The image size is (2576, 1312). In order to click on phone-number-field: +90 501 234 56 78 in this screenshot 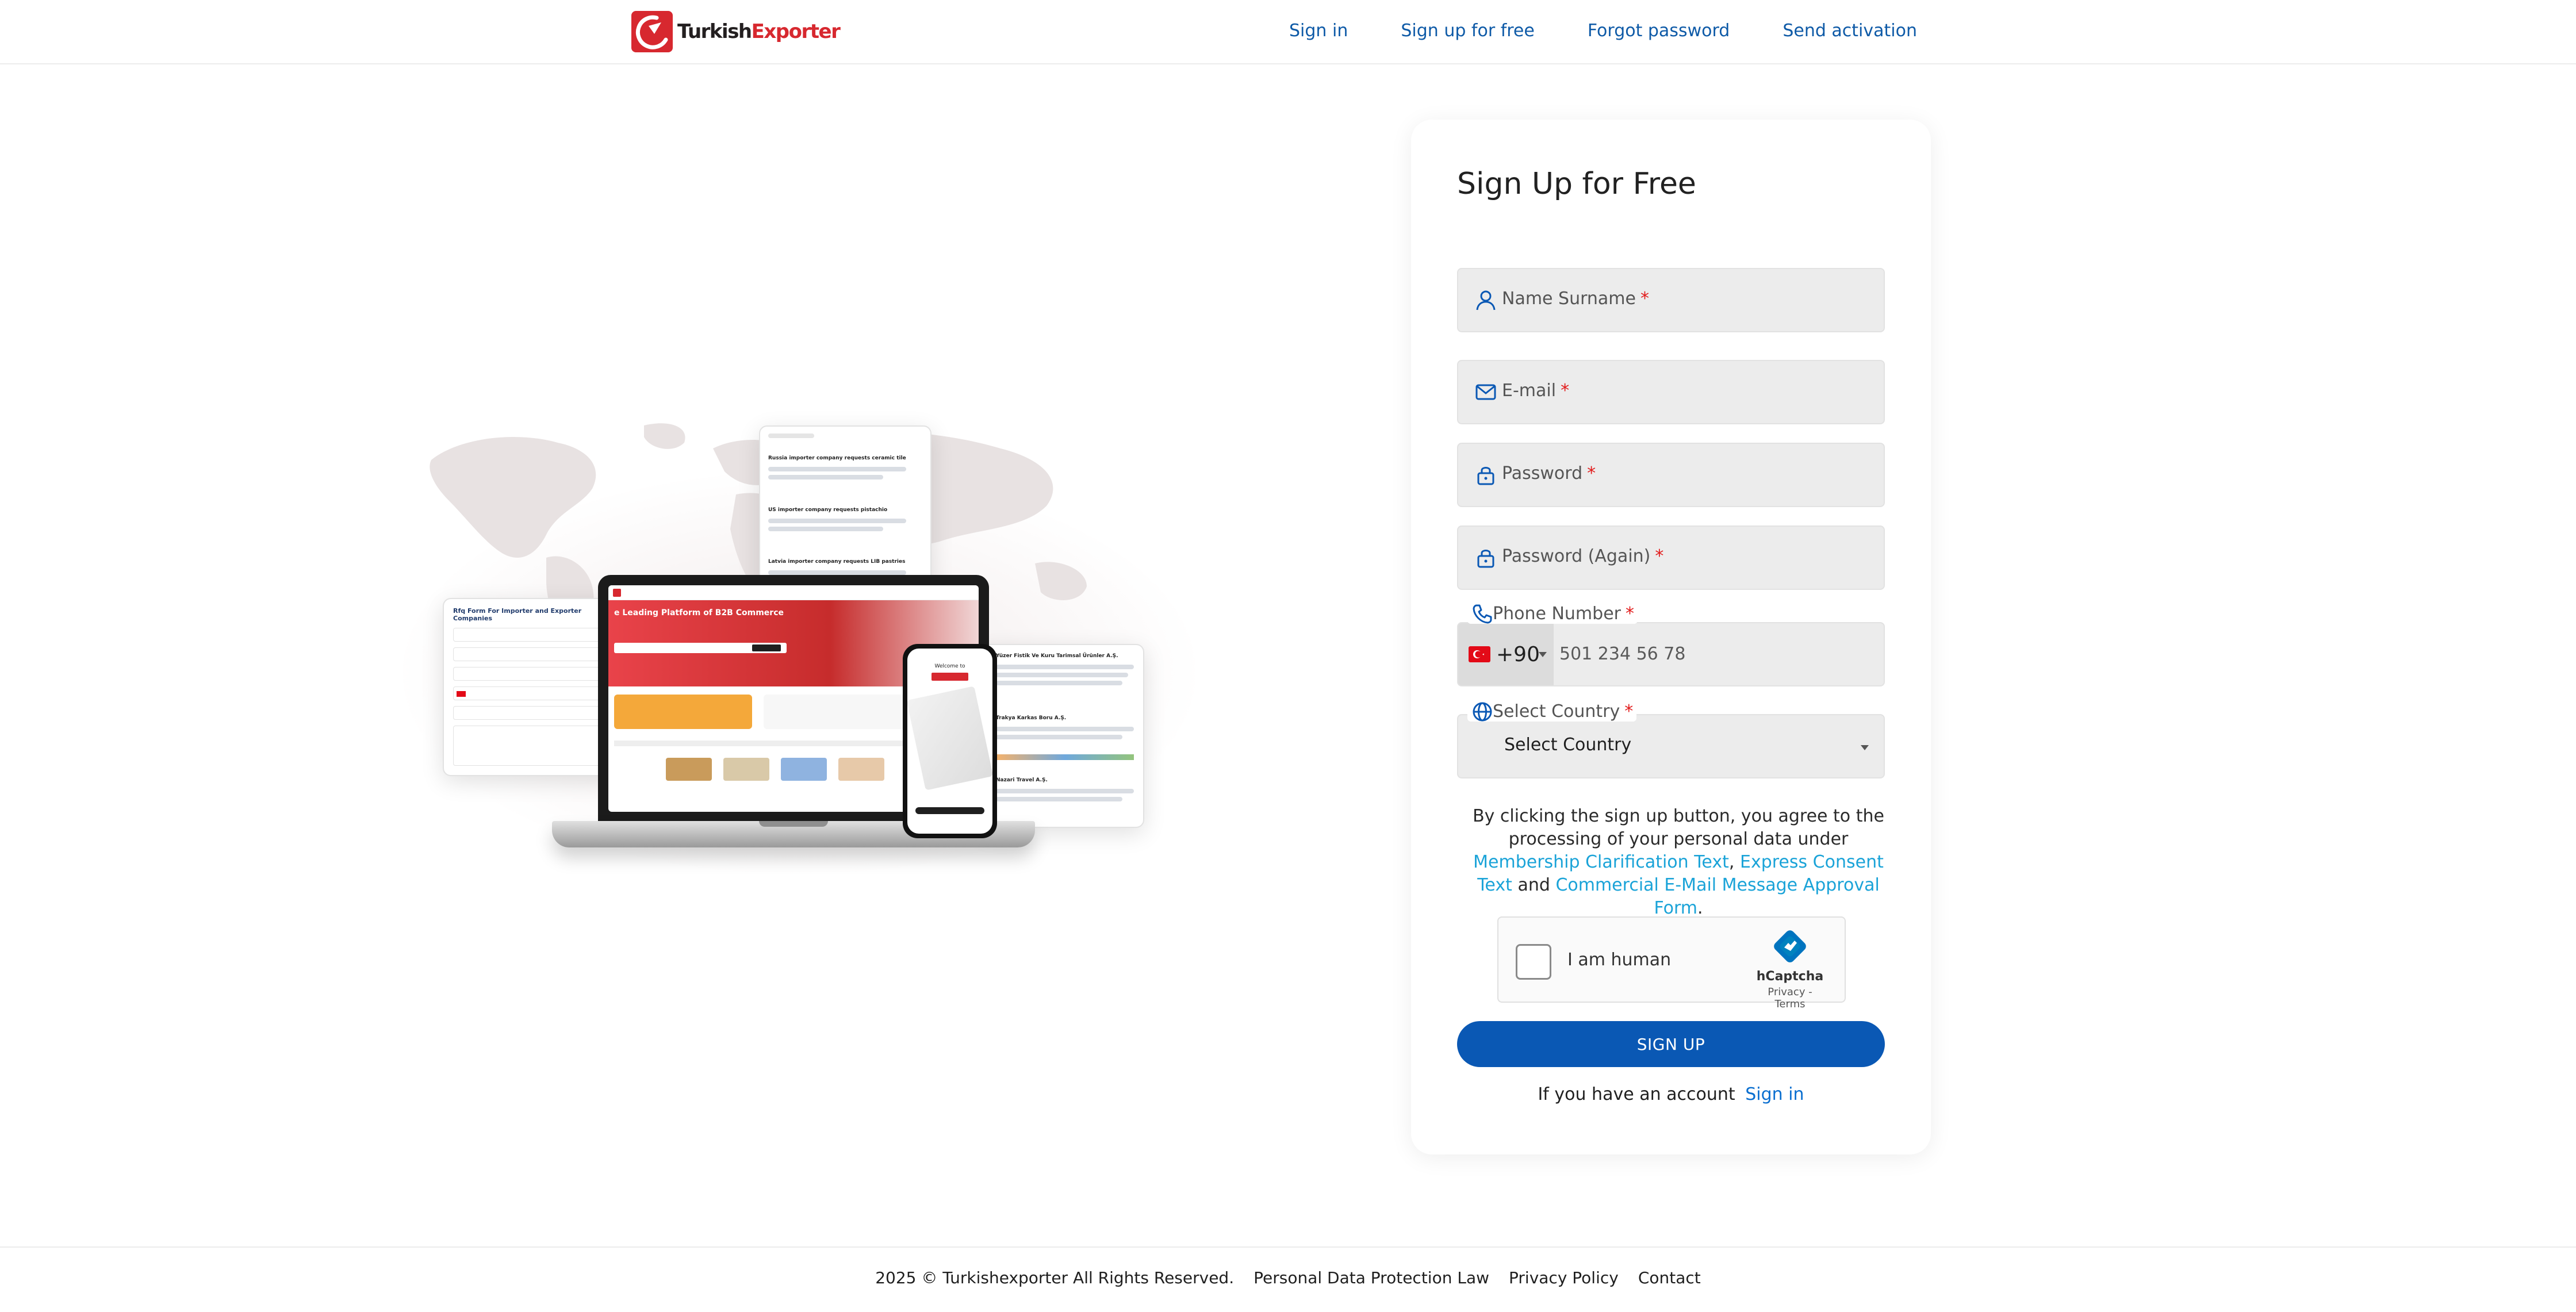, I will do `click(1671, 654)`.